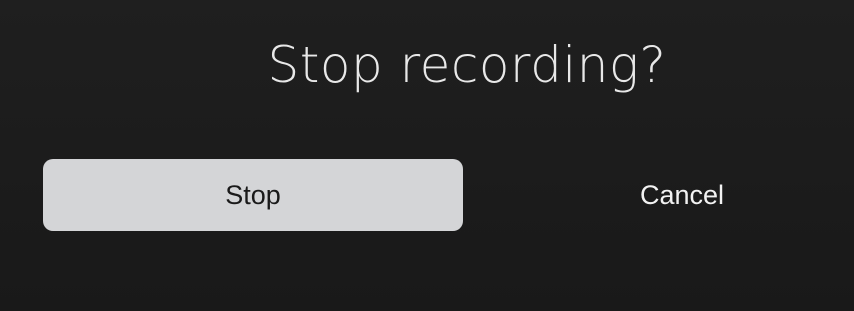 This screenshot has width=854, height=311. I want to click on dialog-title: Stop recording?, so click(467, 65).